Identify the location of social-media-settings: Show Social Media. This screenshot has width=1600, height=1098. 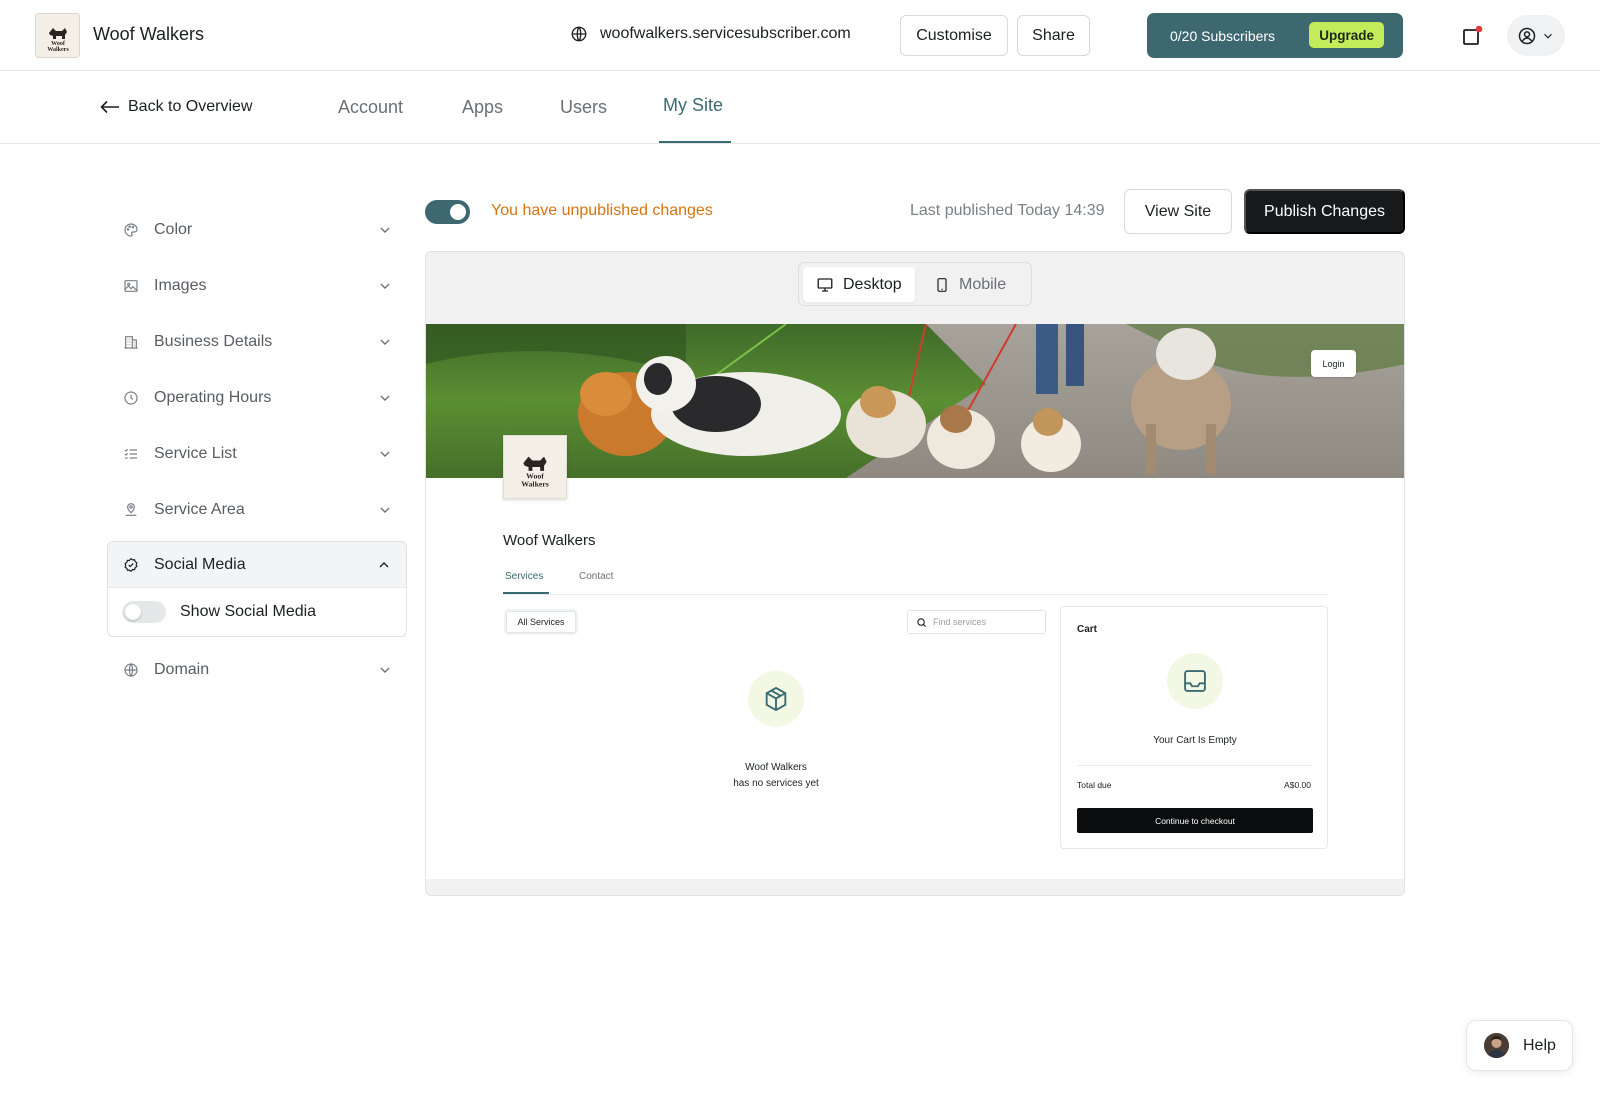
(257, 612).